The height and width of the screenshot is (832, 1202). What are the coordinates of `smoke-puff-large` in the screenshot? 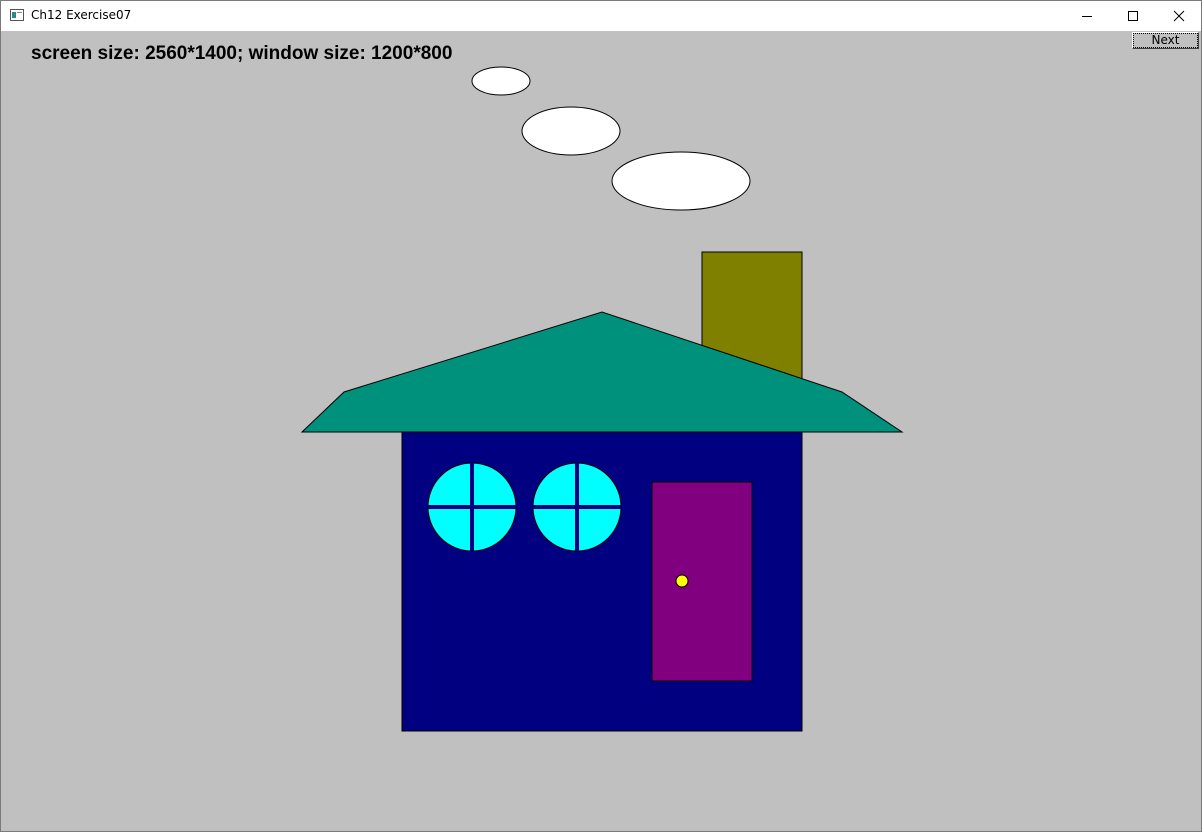 It's located at (681, 181).